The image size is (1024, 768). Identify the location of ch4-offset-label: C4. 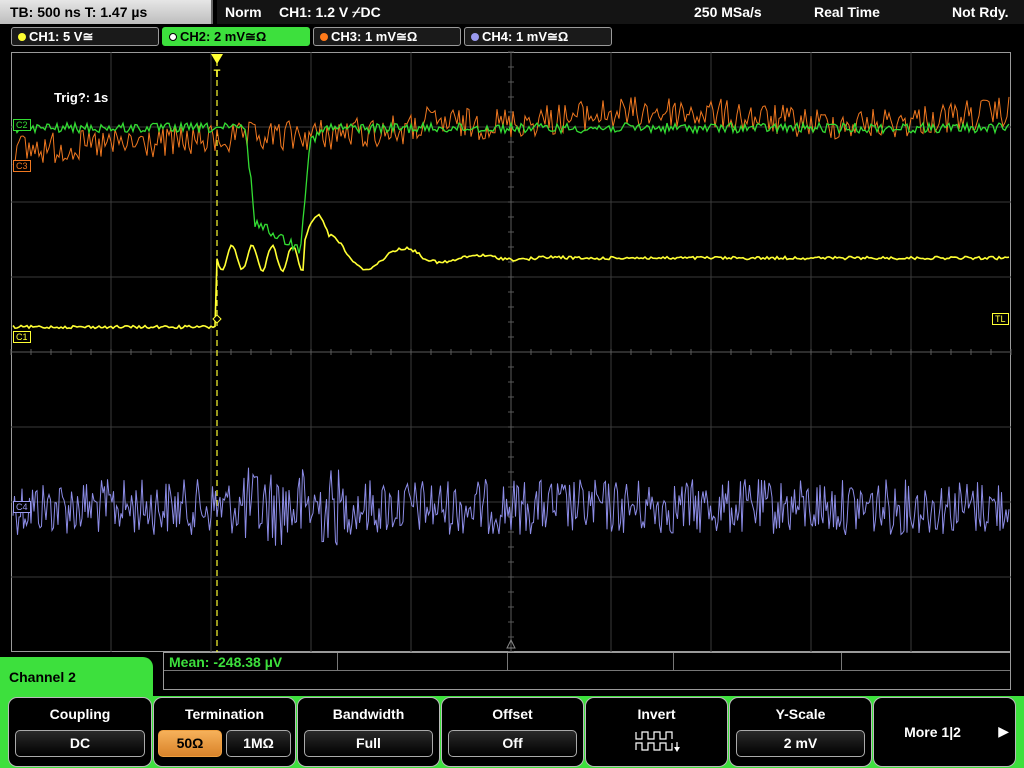
(22, 507).